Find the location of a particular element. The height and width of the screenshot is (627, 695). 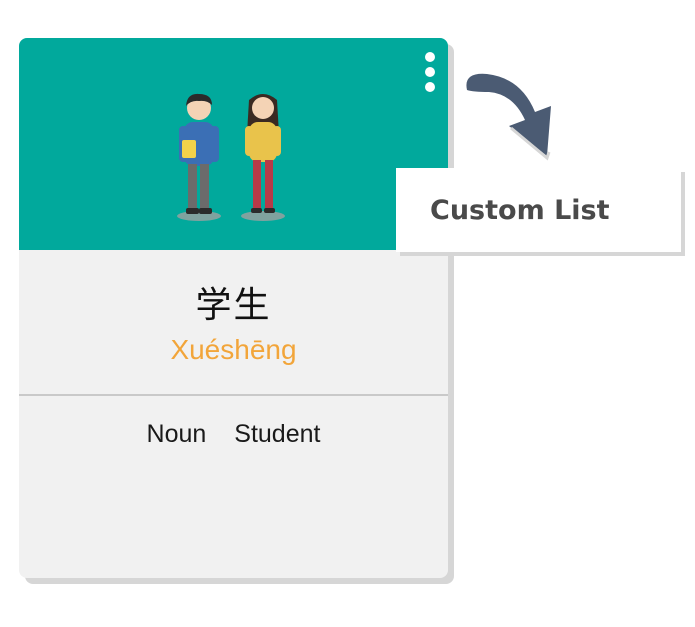

more-vertical-icon is located at coordinates (430, 72).